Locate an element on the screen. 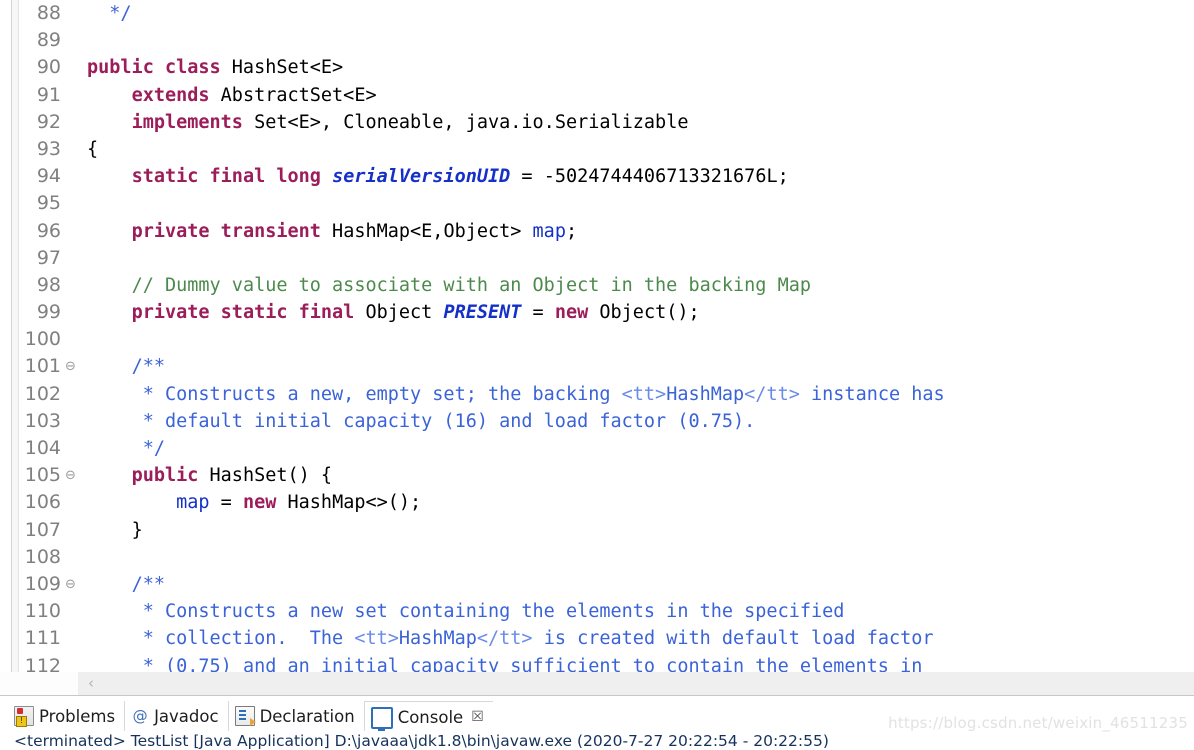 This screenshot has width=1194, height=750. code-line: 91 extends AbstractSet<E> is located at coordinates (606, 95).